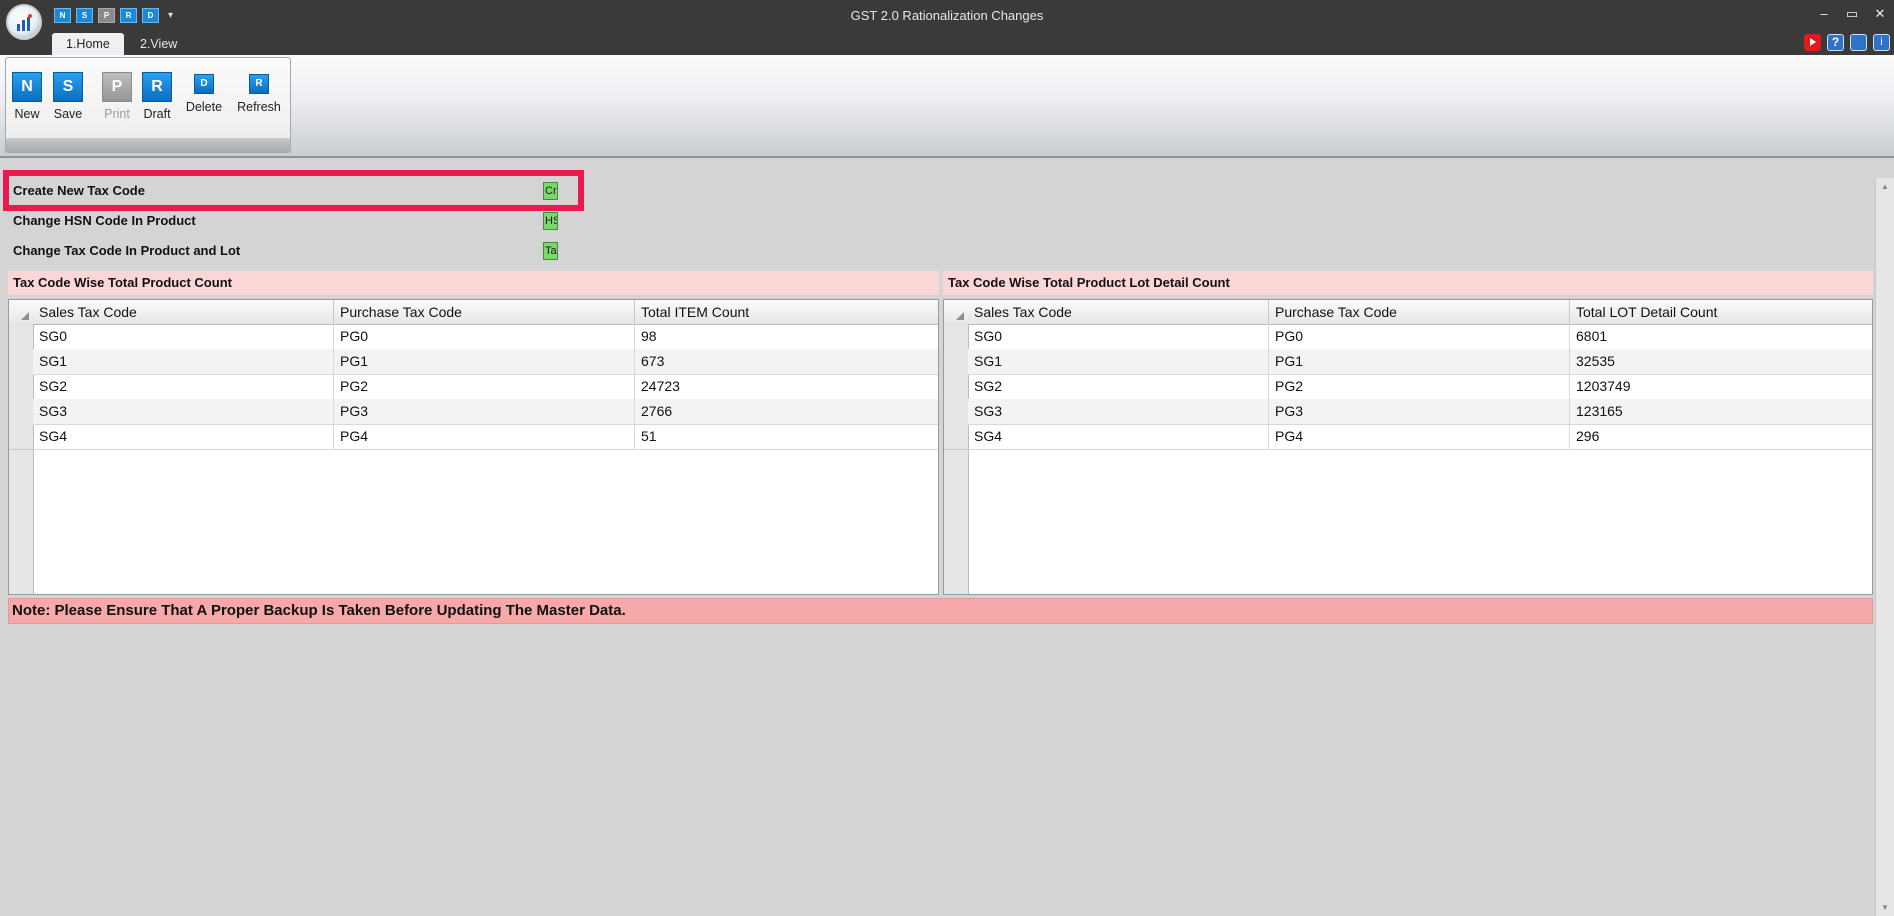  I want to click on draft-button: R Draft, so click(157, 96).